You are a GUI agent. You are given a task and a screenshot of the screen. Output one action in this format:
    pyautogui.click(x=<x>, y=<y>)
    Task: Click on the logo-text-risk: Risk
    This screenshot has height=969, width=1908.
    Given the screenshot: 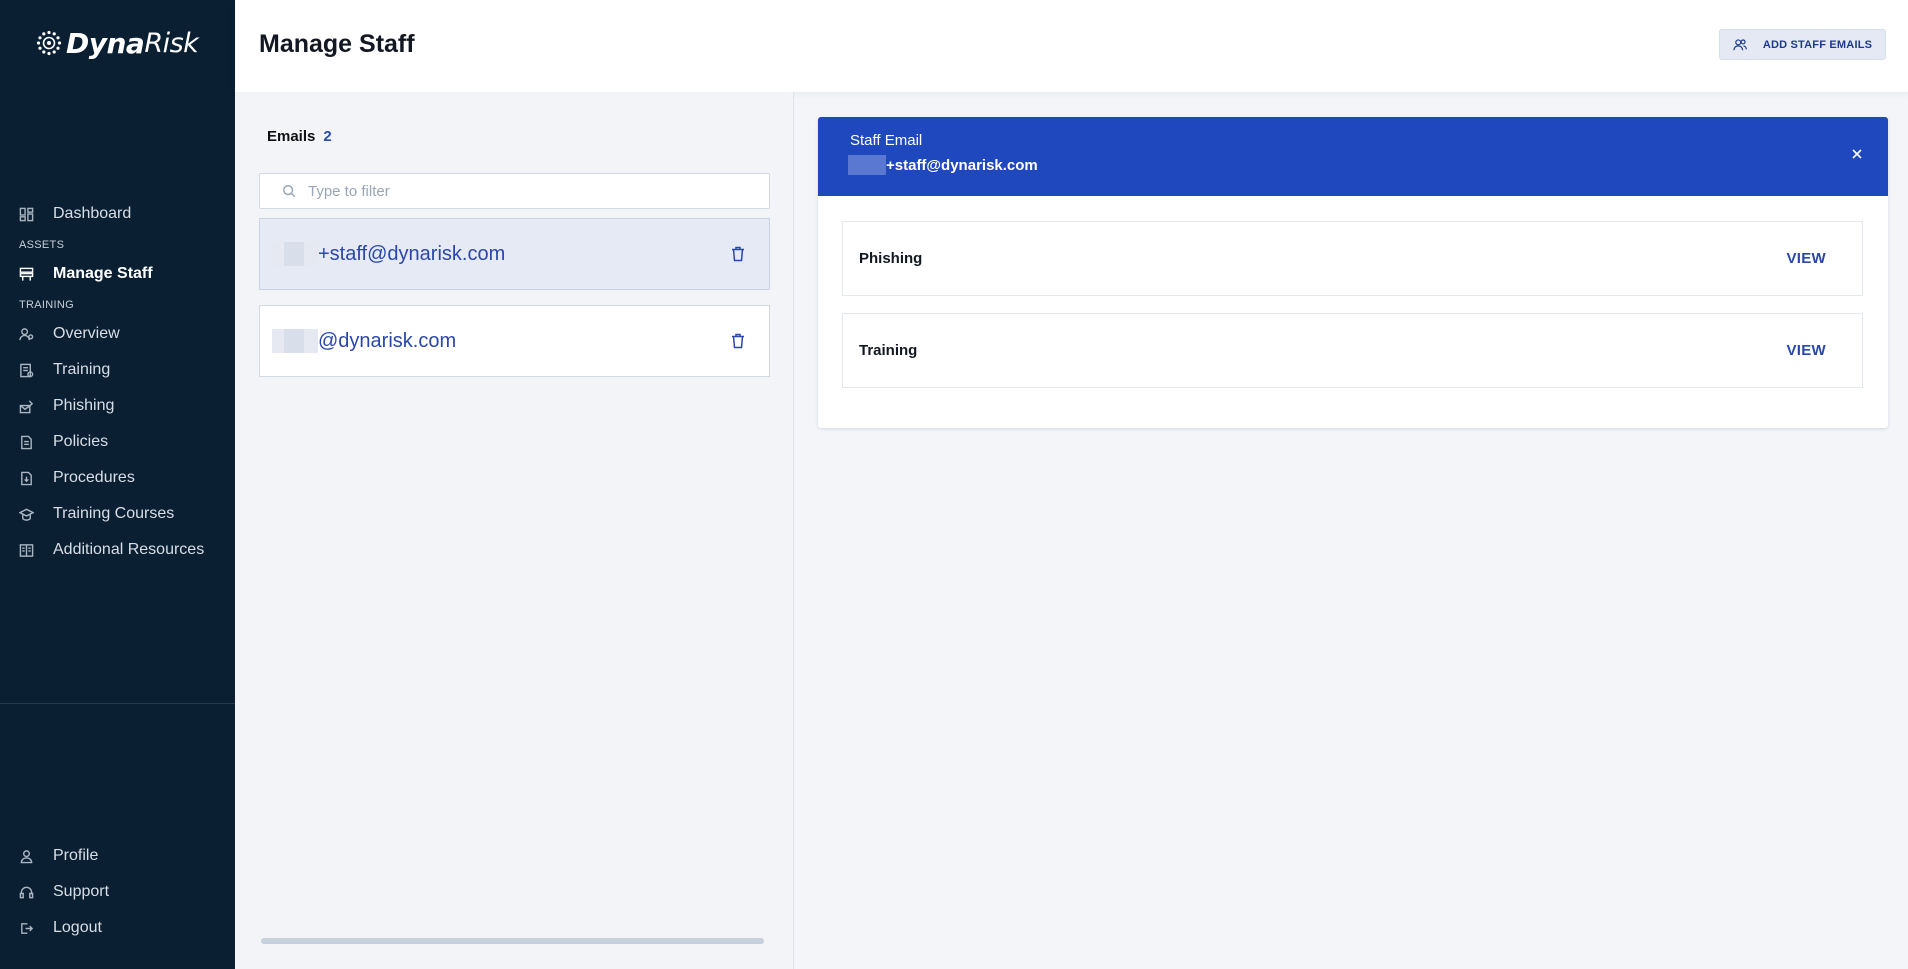 What is the action you would take?
    pyautogui.click(x=171, y=43)
    